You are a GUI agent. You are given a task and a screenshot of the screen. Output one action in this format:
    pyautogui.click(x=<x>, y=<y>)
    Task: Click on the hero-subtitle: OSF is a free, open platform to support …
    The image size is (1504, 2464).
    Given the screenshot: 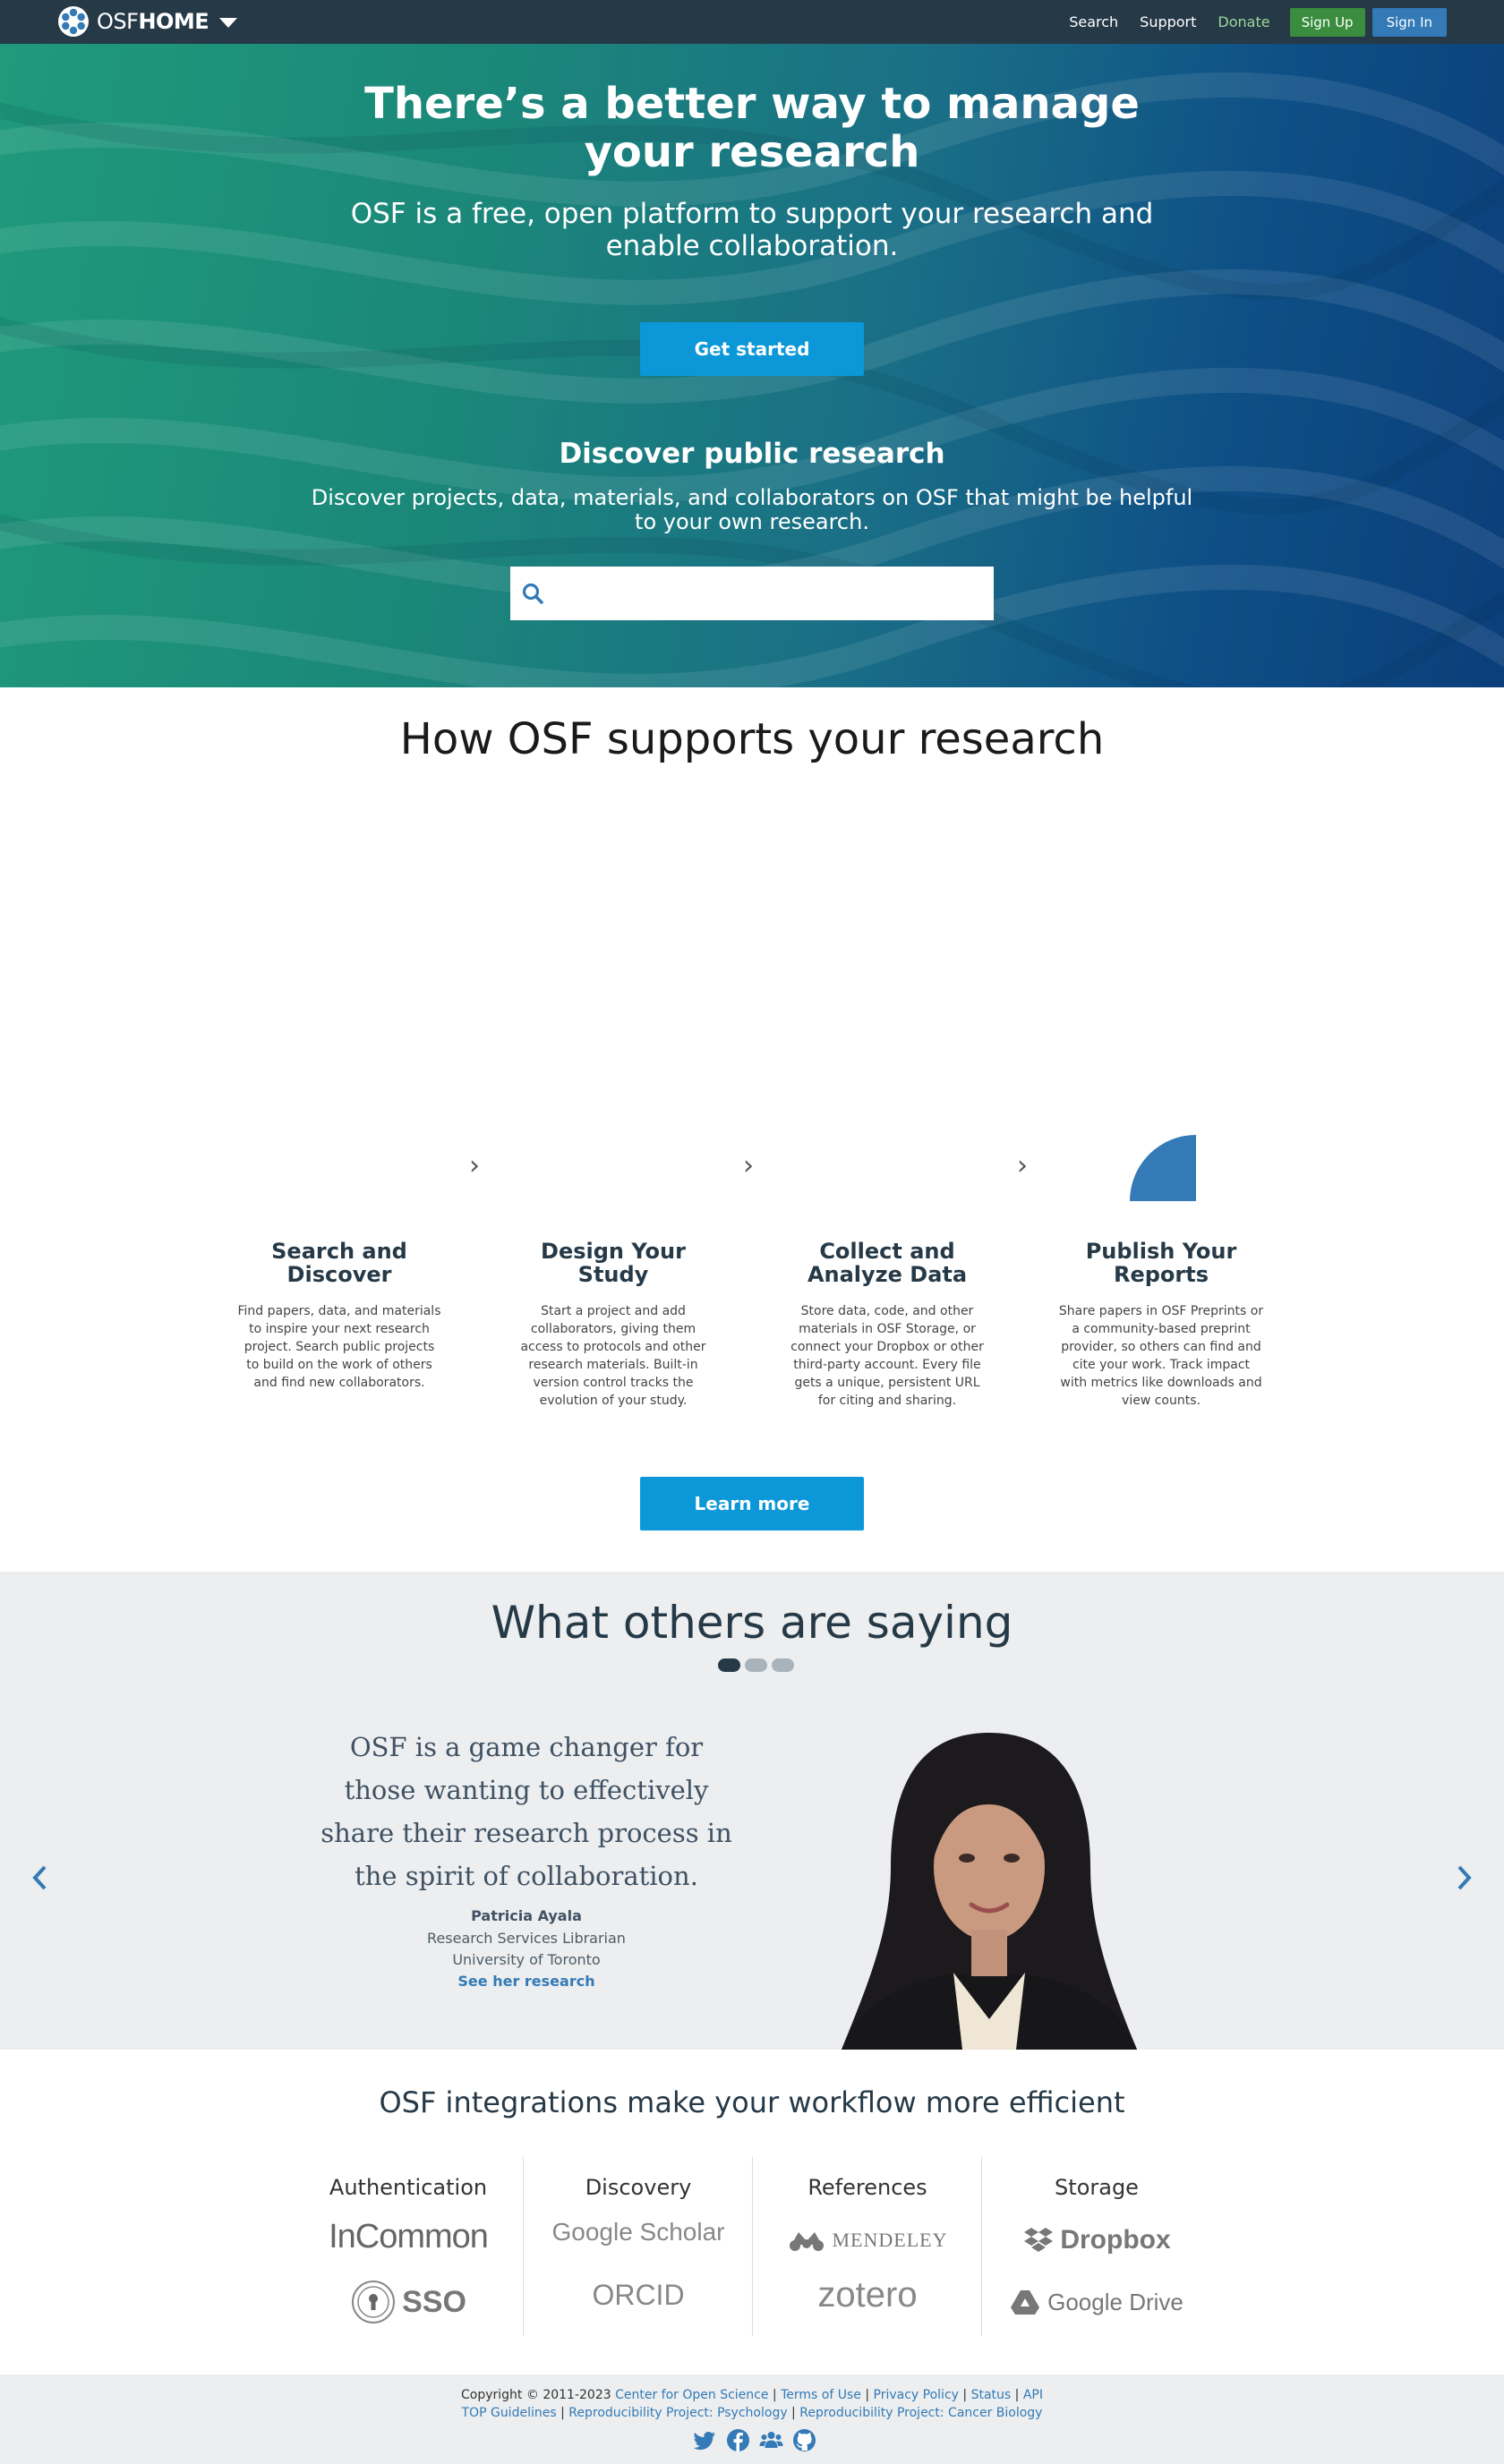 What is the action you would take?
    pyautogui.click(x=752, y=230)
    